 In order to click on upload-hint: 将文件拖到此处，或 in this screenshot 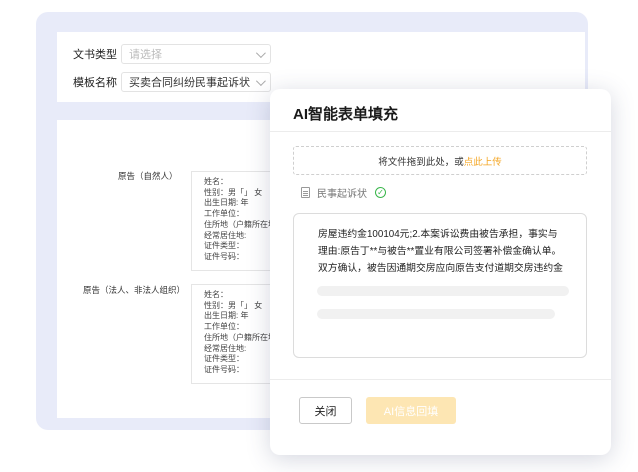, I will do `click(421, 162)`.